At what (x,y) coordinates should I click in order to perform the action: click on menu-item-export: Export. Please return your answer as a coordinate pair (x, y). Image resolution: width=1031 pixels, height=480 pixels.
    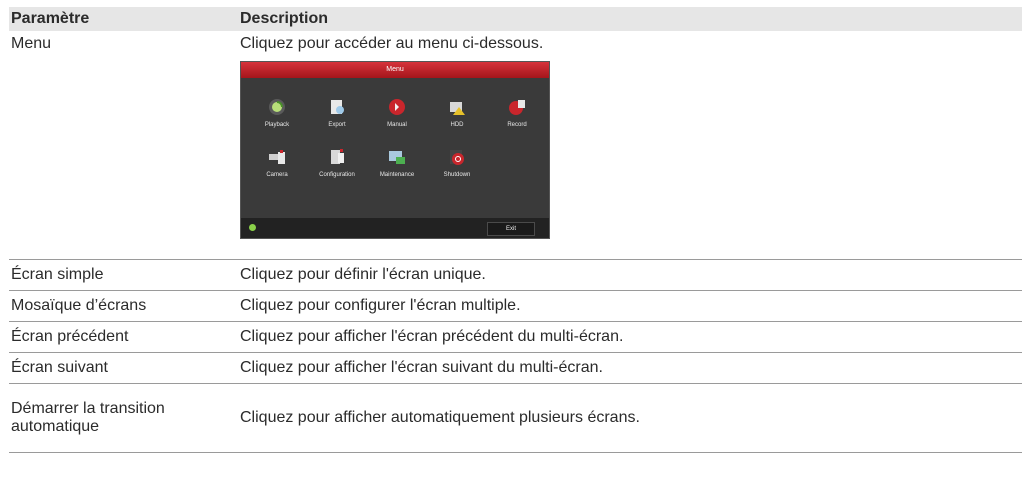
    Looking at the image, I should click on (337, 113).